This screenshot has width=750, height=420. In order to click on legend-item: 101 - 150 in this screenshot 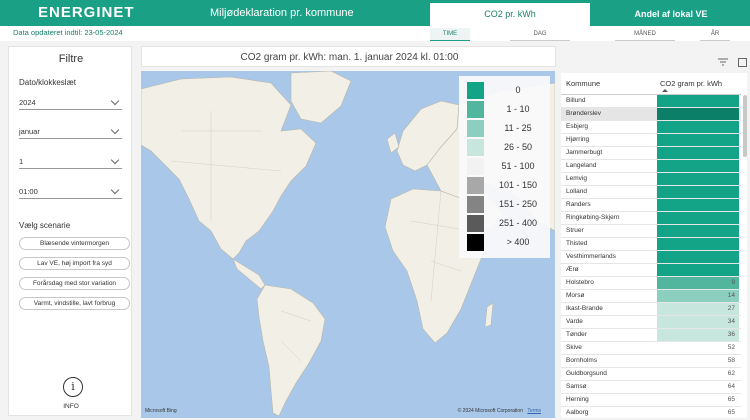, I will do `click(507, 185)`.